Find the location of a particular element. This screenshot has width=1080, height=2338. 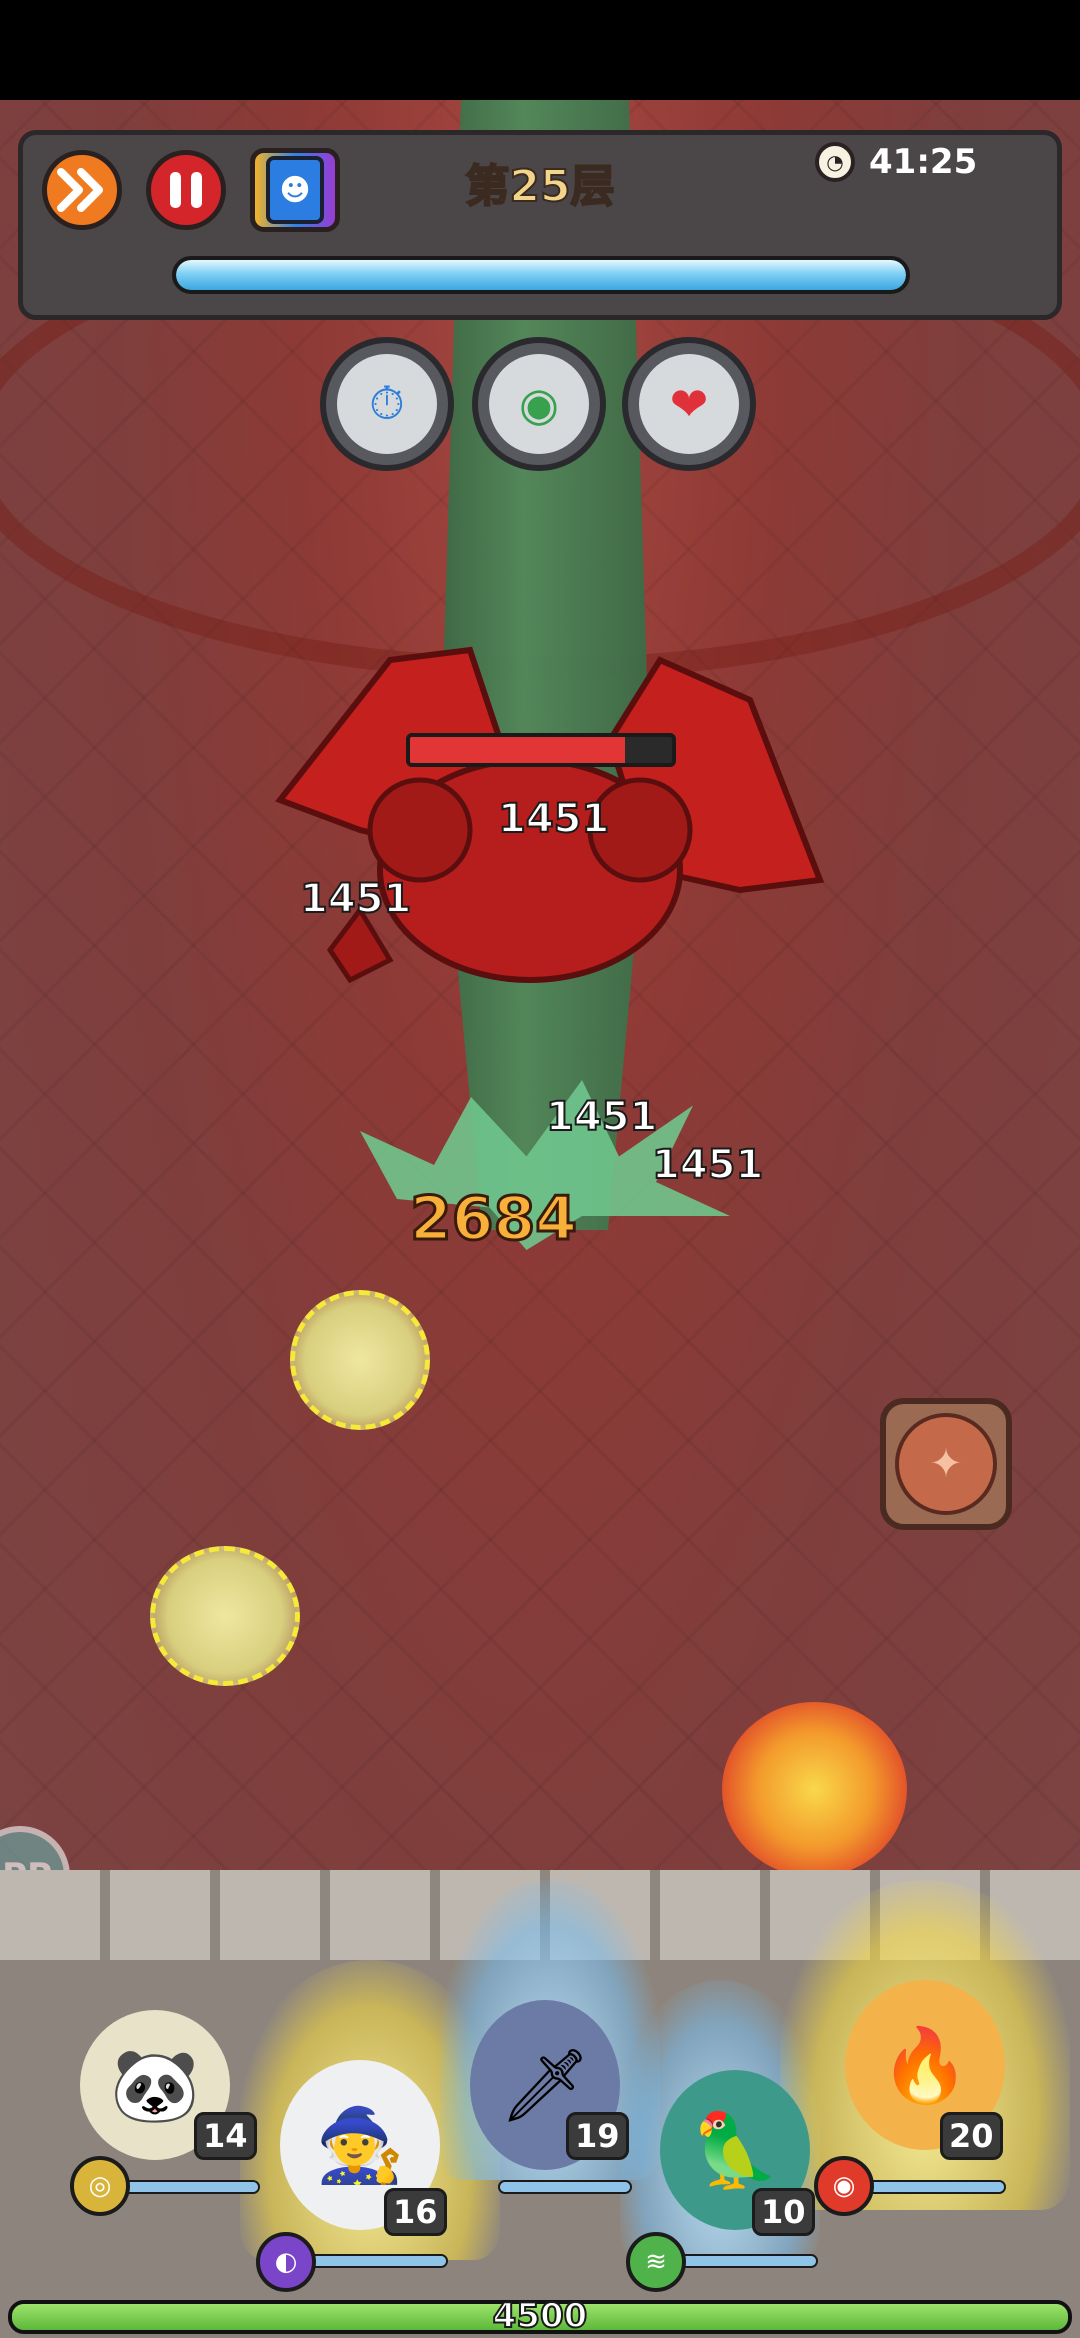

time-slow-skill-button: ⏱ is located at coordinates (387, 404).